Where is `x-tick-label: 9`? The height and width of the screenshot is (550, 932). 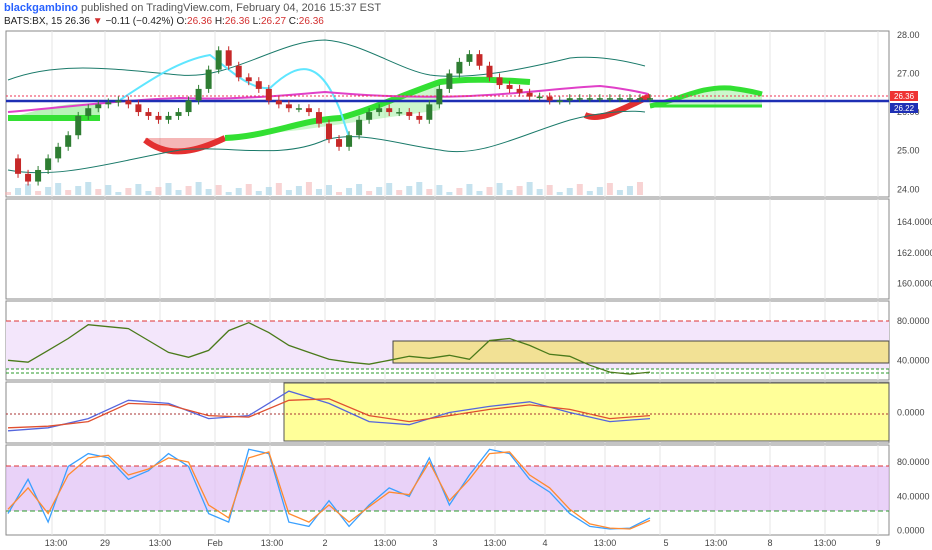
x-tick-label: 9 is located at coordinates (877, 543).